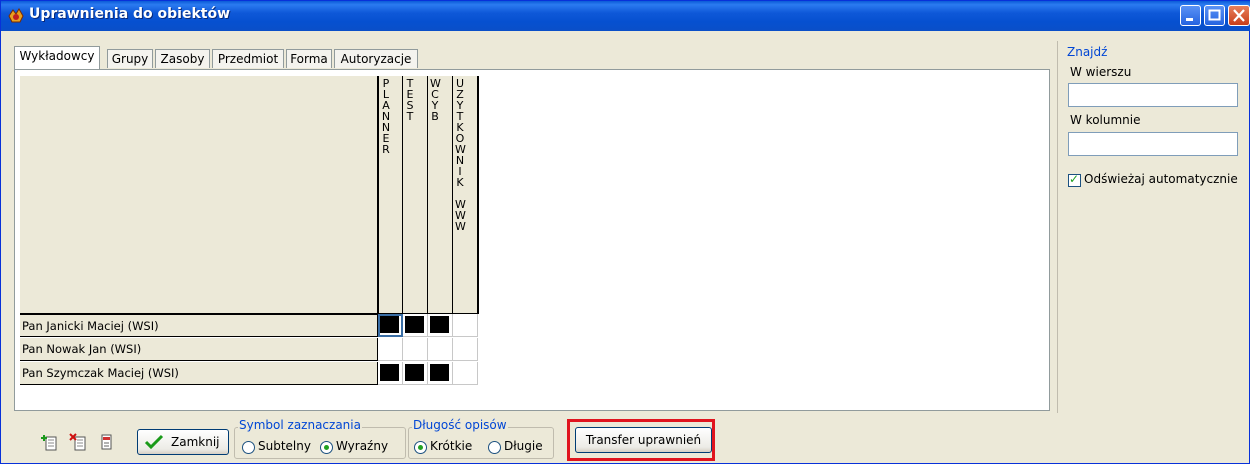 This screenshot has width=1250, height=464. I want to click on title-bar: Uprawnienia do obiektów, so click(625, 16).